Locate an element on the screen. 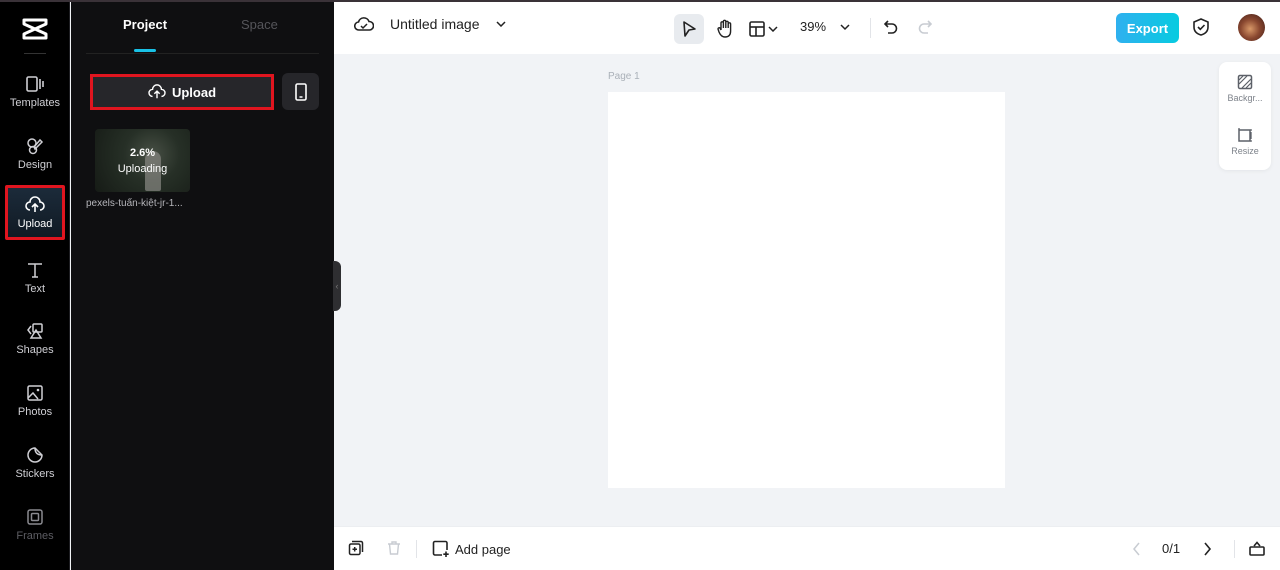 This screenshot has height=570, width=1280. nav-label: Frames is located at coordinates (35, 535).